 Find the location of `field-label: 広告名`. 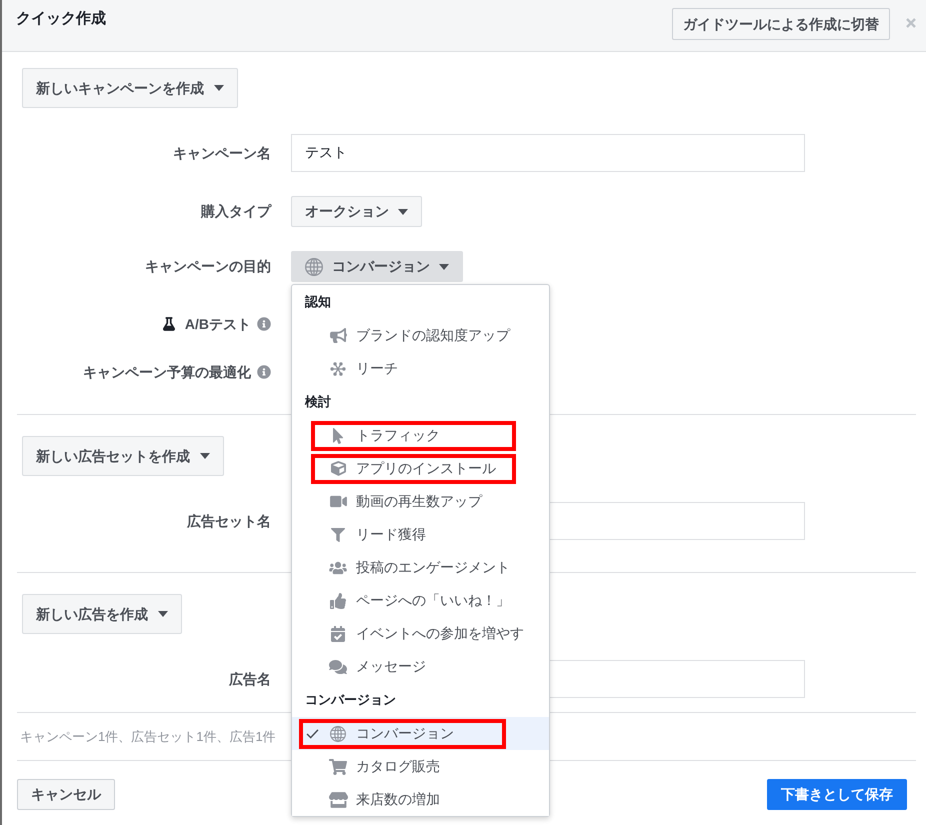

field-label: 広告名 is located at coordinates (250, 679).